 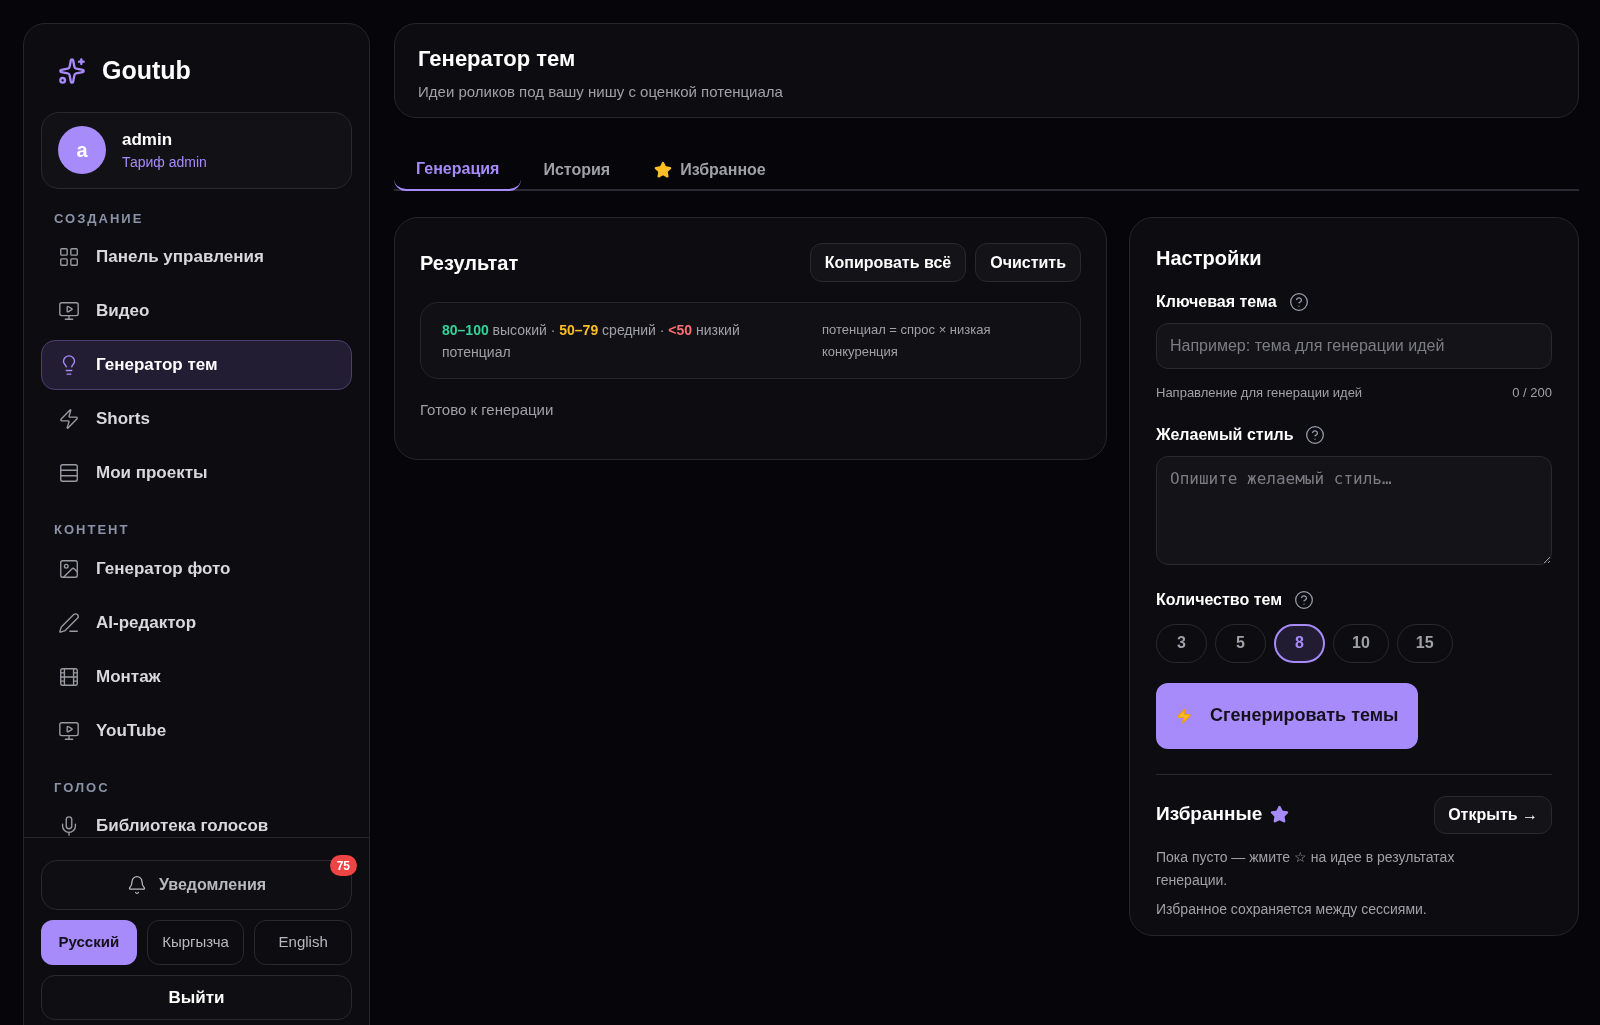 What do you see at coordinates (196, 419) in the screenshot?
I see `nav-item: Shorts` at bounding box center [196, 419].